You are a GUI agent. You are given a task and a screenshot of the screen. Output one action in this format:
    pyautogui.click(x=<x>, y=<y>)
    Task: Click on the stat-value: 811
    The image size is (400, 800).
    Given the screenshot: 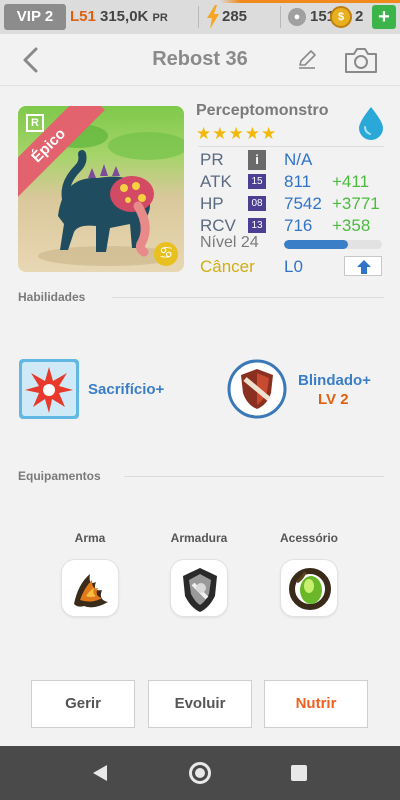 What is the action you would take?
    pyautogui.click(x=298, y=181)
    